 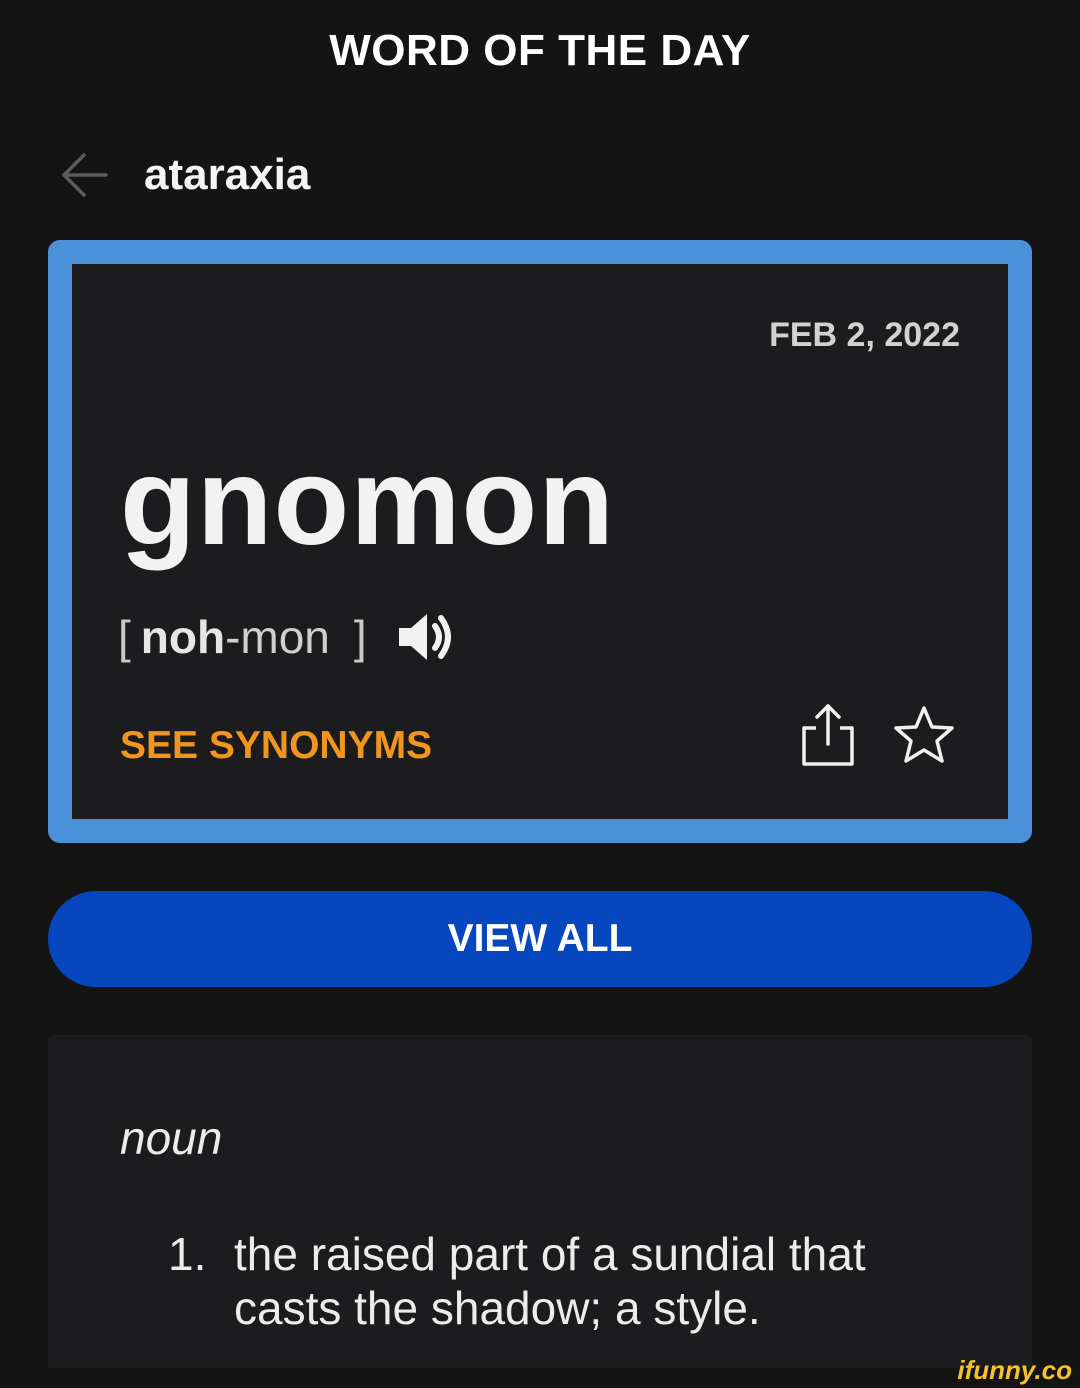 I want to click on pronunciation: [ noh -mon ], so click(x=288, y=637).